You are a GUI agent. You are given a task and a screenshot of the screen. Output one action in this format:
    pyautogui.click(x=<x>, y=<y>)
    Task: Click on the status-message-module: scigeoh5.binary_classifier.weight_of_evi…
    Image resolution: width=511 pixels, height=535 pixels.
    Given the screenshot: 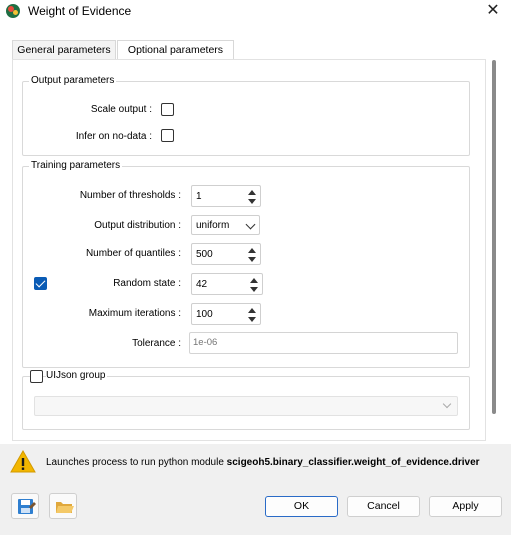 What is the action you would take?
    pyautogui.click(x=353, y=462)
    